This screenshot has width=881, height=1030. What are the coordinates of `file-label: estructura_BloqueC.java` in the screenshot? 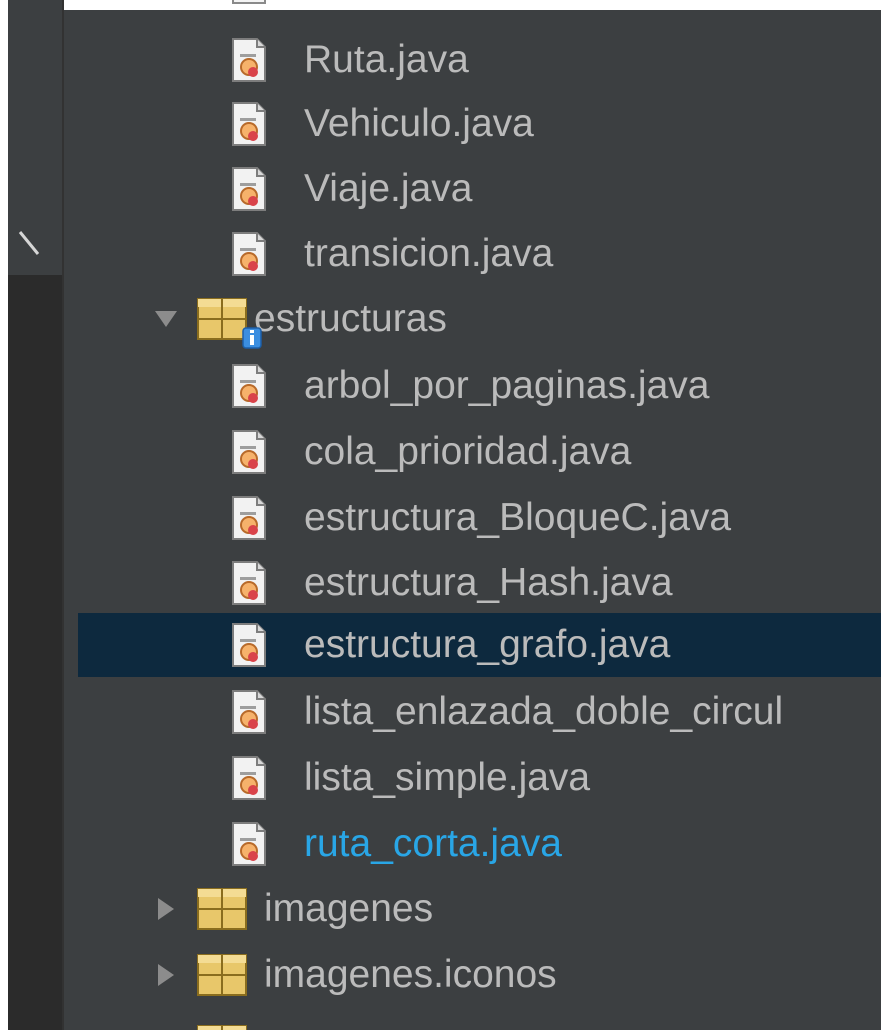 It's located at (518, 517).